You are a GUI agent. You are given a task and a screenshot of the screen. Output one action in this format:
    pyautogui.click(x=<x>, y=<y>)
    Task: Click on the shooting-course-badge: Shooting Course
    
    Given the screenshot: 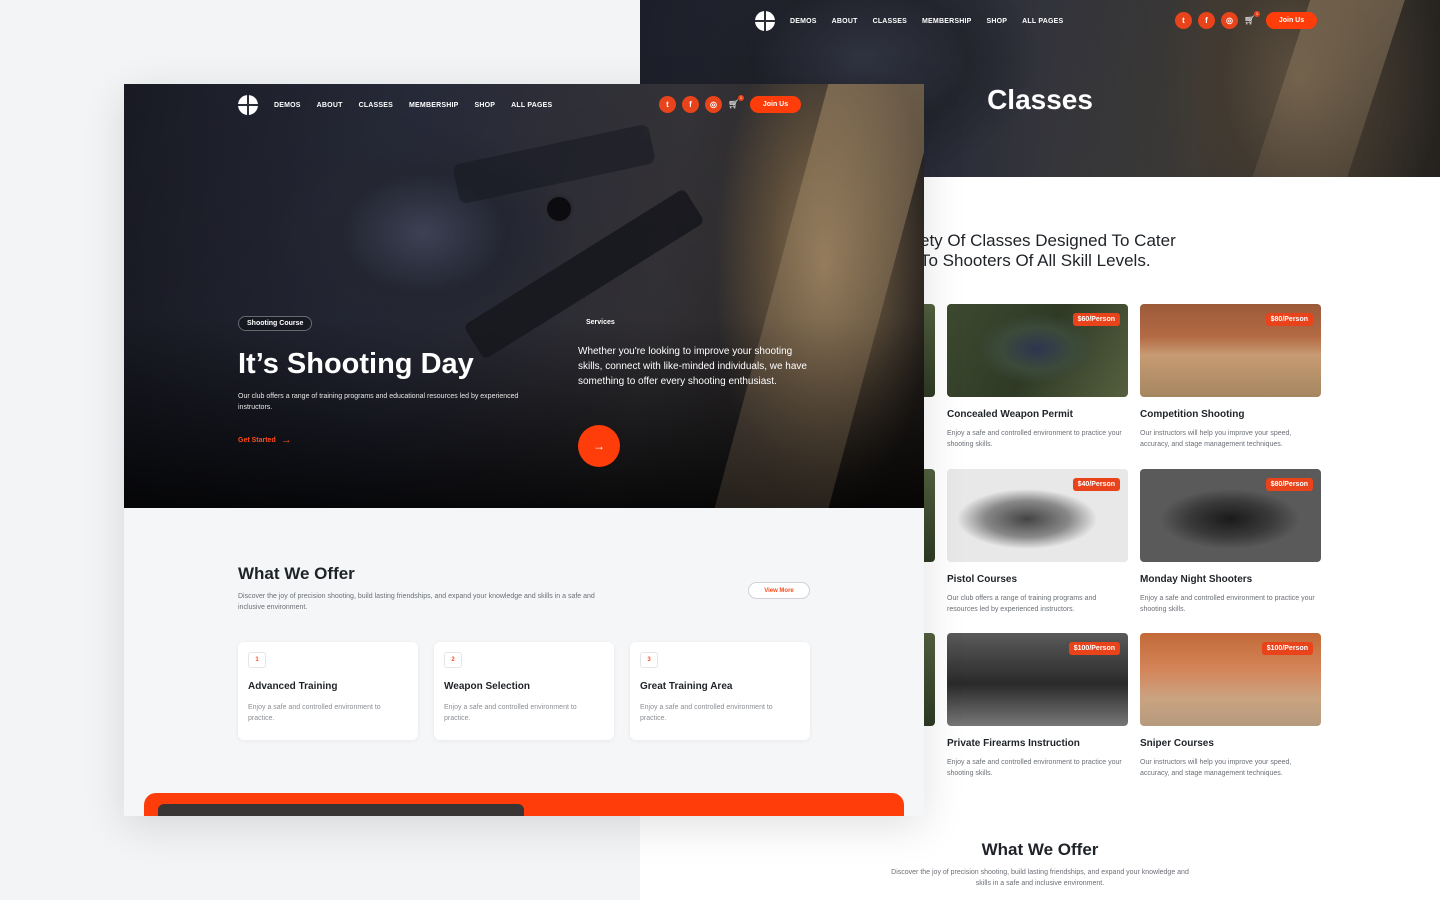 What is the action you would take?
    pyautogui.click(x=275, y=323)
    